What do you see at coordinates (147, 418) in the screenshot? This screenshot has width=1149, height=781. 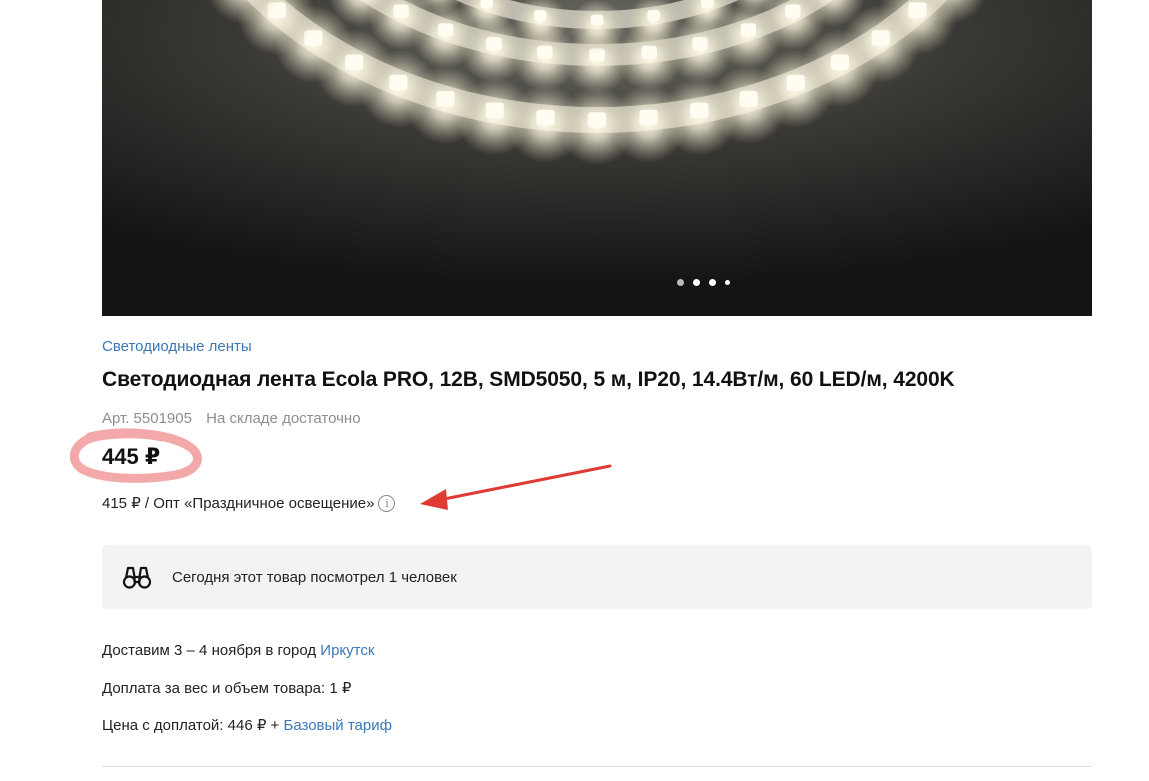 I see `article-number: Арт. 5501905` at bounding box center [147, 418].